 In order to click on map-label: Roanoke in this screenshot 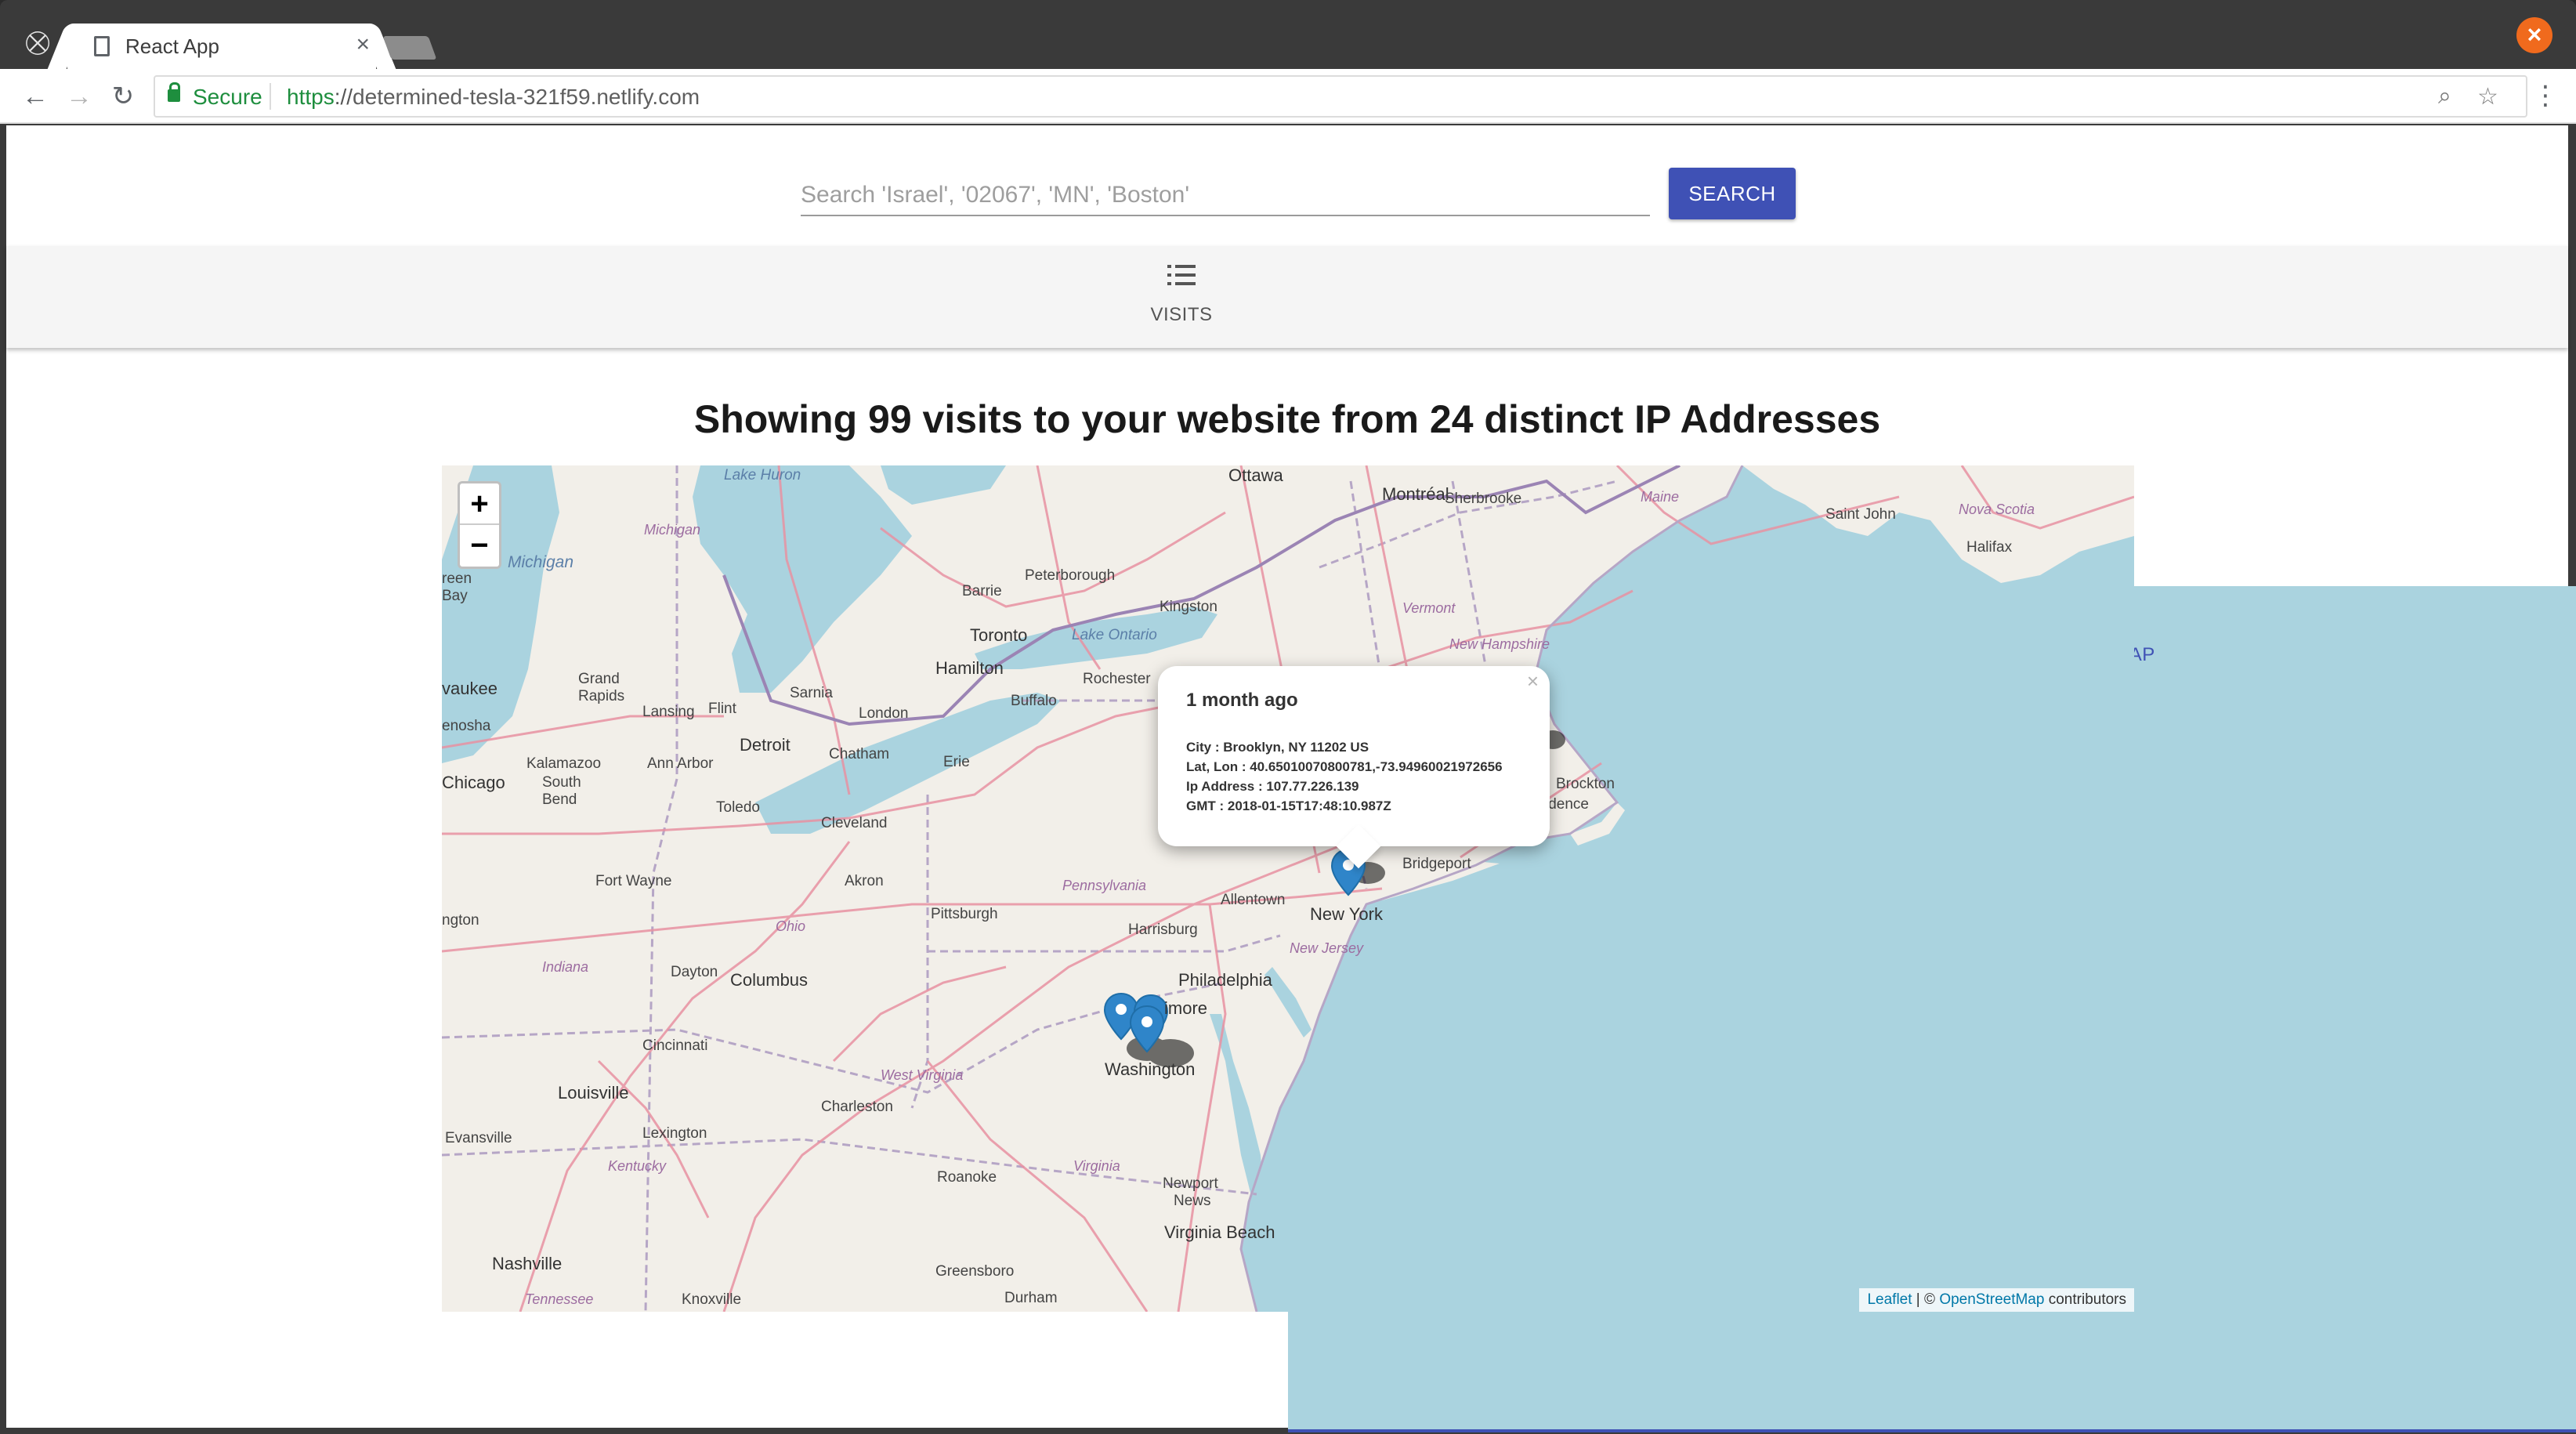, I will do `click(967, 1177)`.